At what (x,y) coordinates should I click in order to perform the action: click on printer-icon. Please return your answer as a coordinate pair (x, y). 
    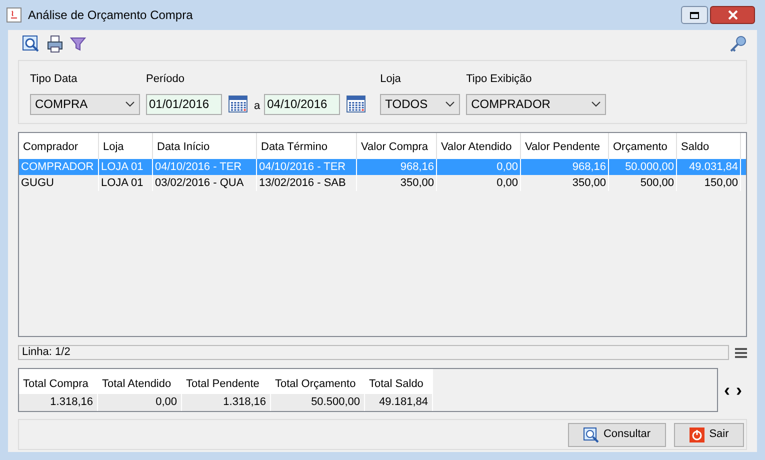
    Looking at the image, I should click on (55, 44).